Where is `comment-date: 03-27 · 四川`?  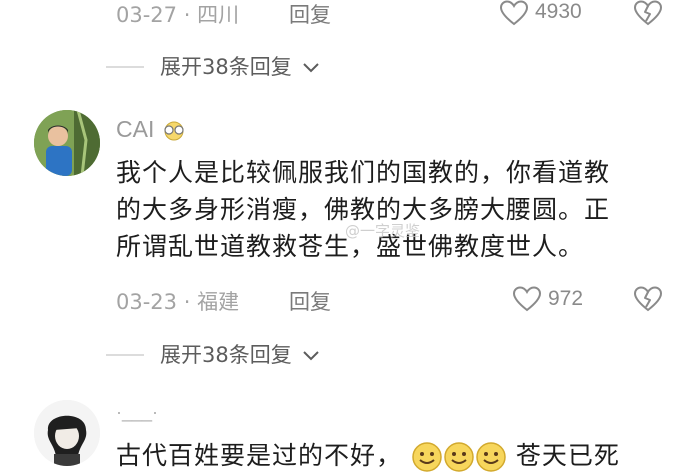 comment-date: 03-27 · 四川 is located at coordinates (177, 14).